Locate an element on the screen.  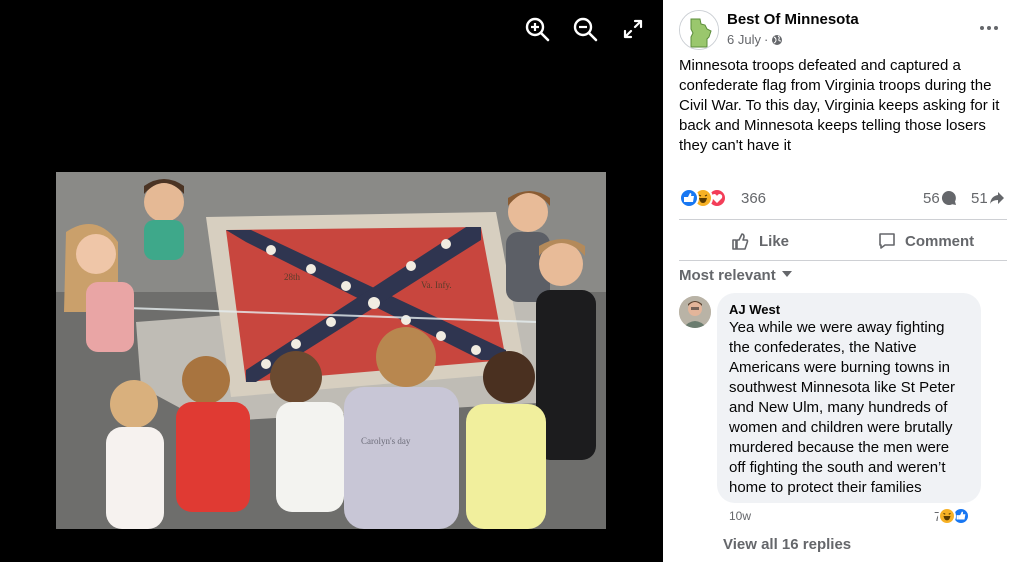
post-meta: 6 July · is located at coordinates (755, 39).